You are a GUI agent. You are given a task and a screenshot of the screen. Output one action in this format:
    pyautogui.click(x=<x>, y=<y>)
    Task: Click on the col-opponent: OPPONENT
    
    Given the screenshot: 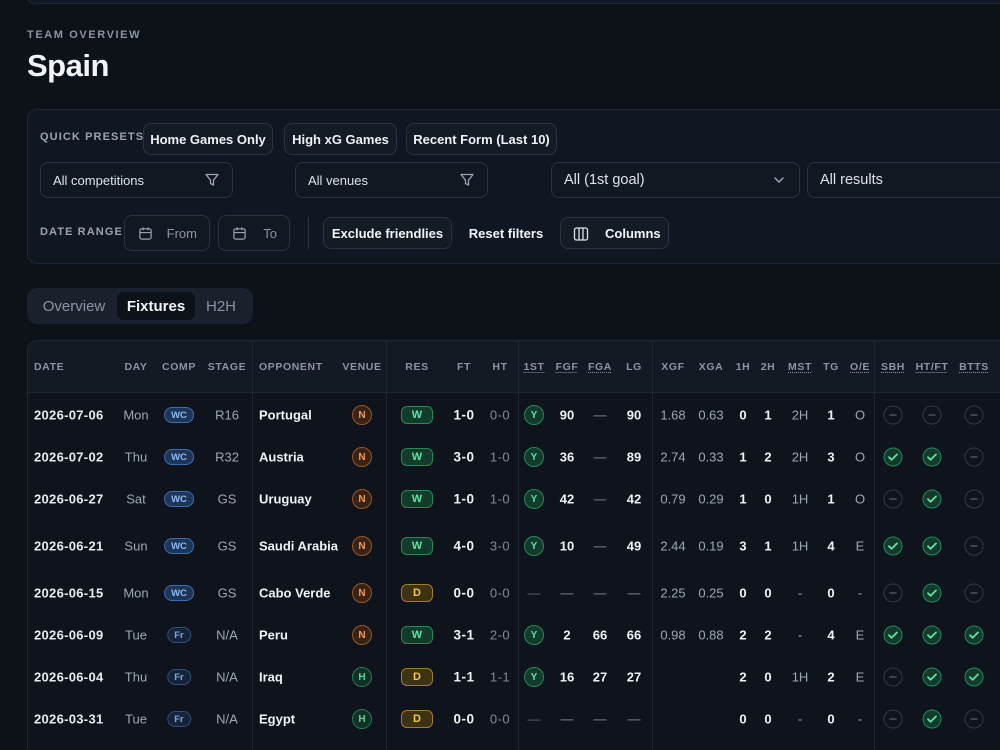 What is the action you would take?
    pyautogui.click(x=291, y=367)
    